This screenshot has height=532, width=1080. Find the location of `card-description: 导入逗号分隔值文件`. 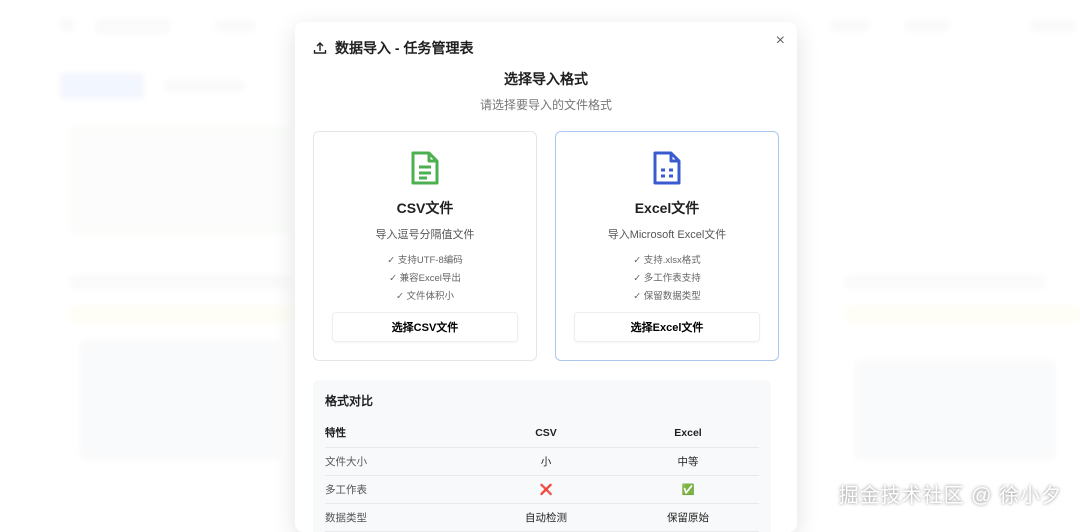

card-description: 导入逗号分隔值文件 is located at coordinates (425, 235).